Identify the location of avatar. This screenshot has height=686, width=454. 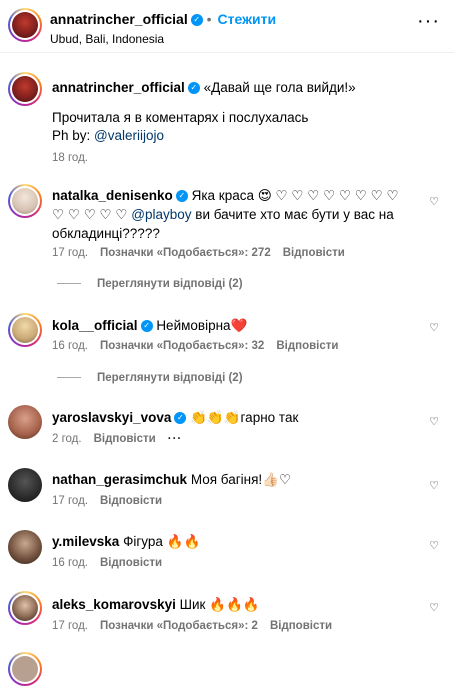
(25, 25).